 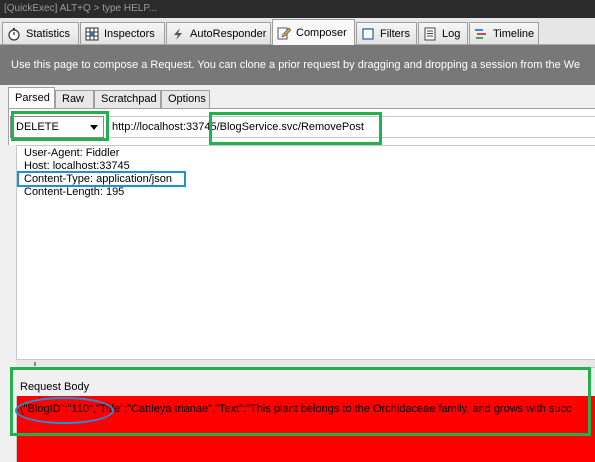 I want to click on tab-options: Options, so click(x=185, y=99).